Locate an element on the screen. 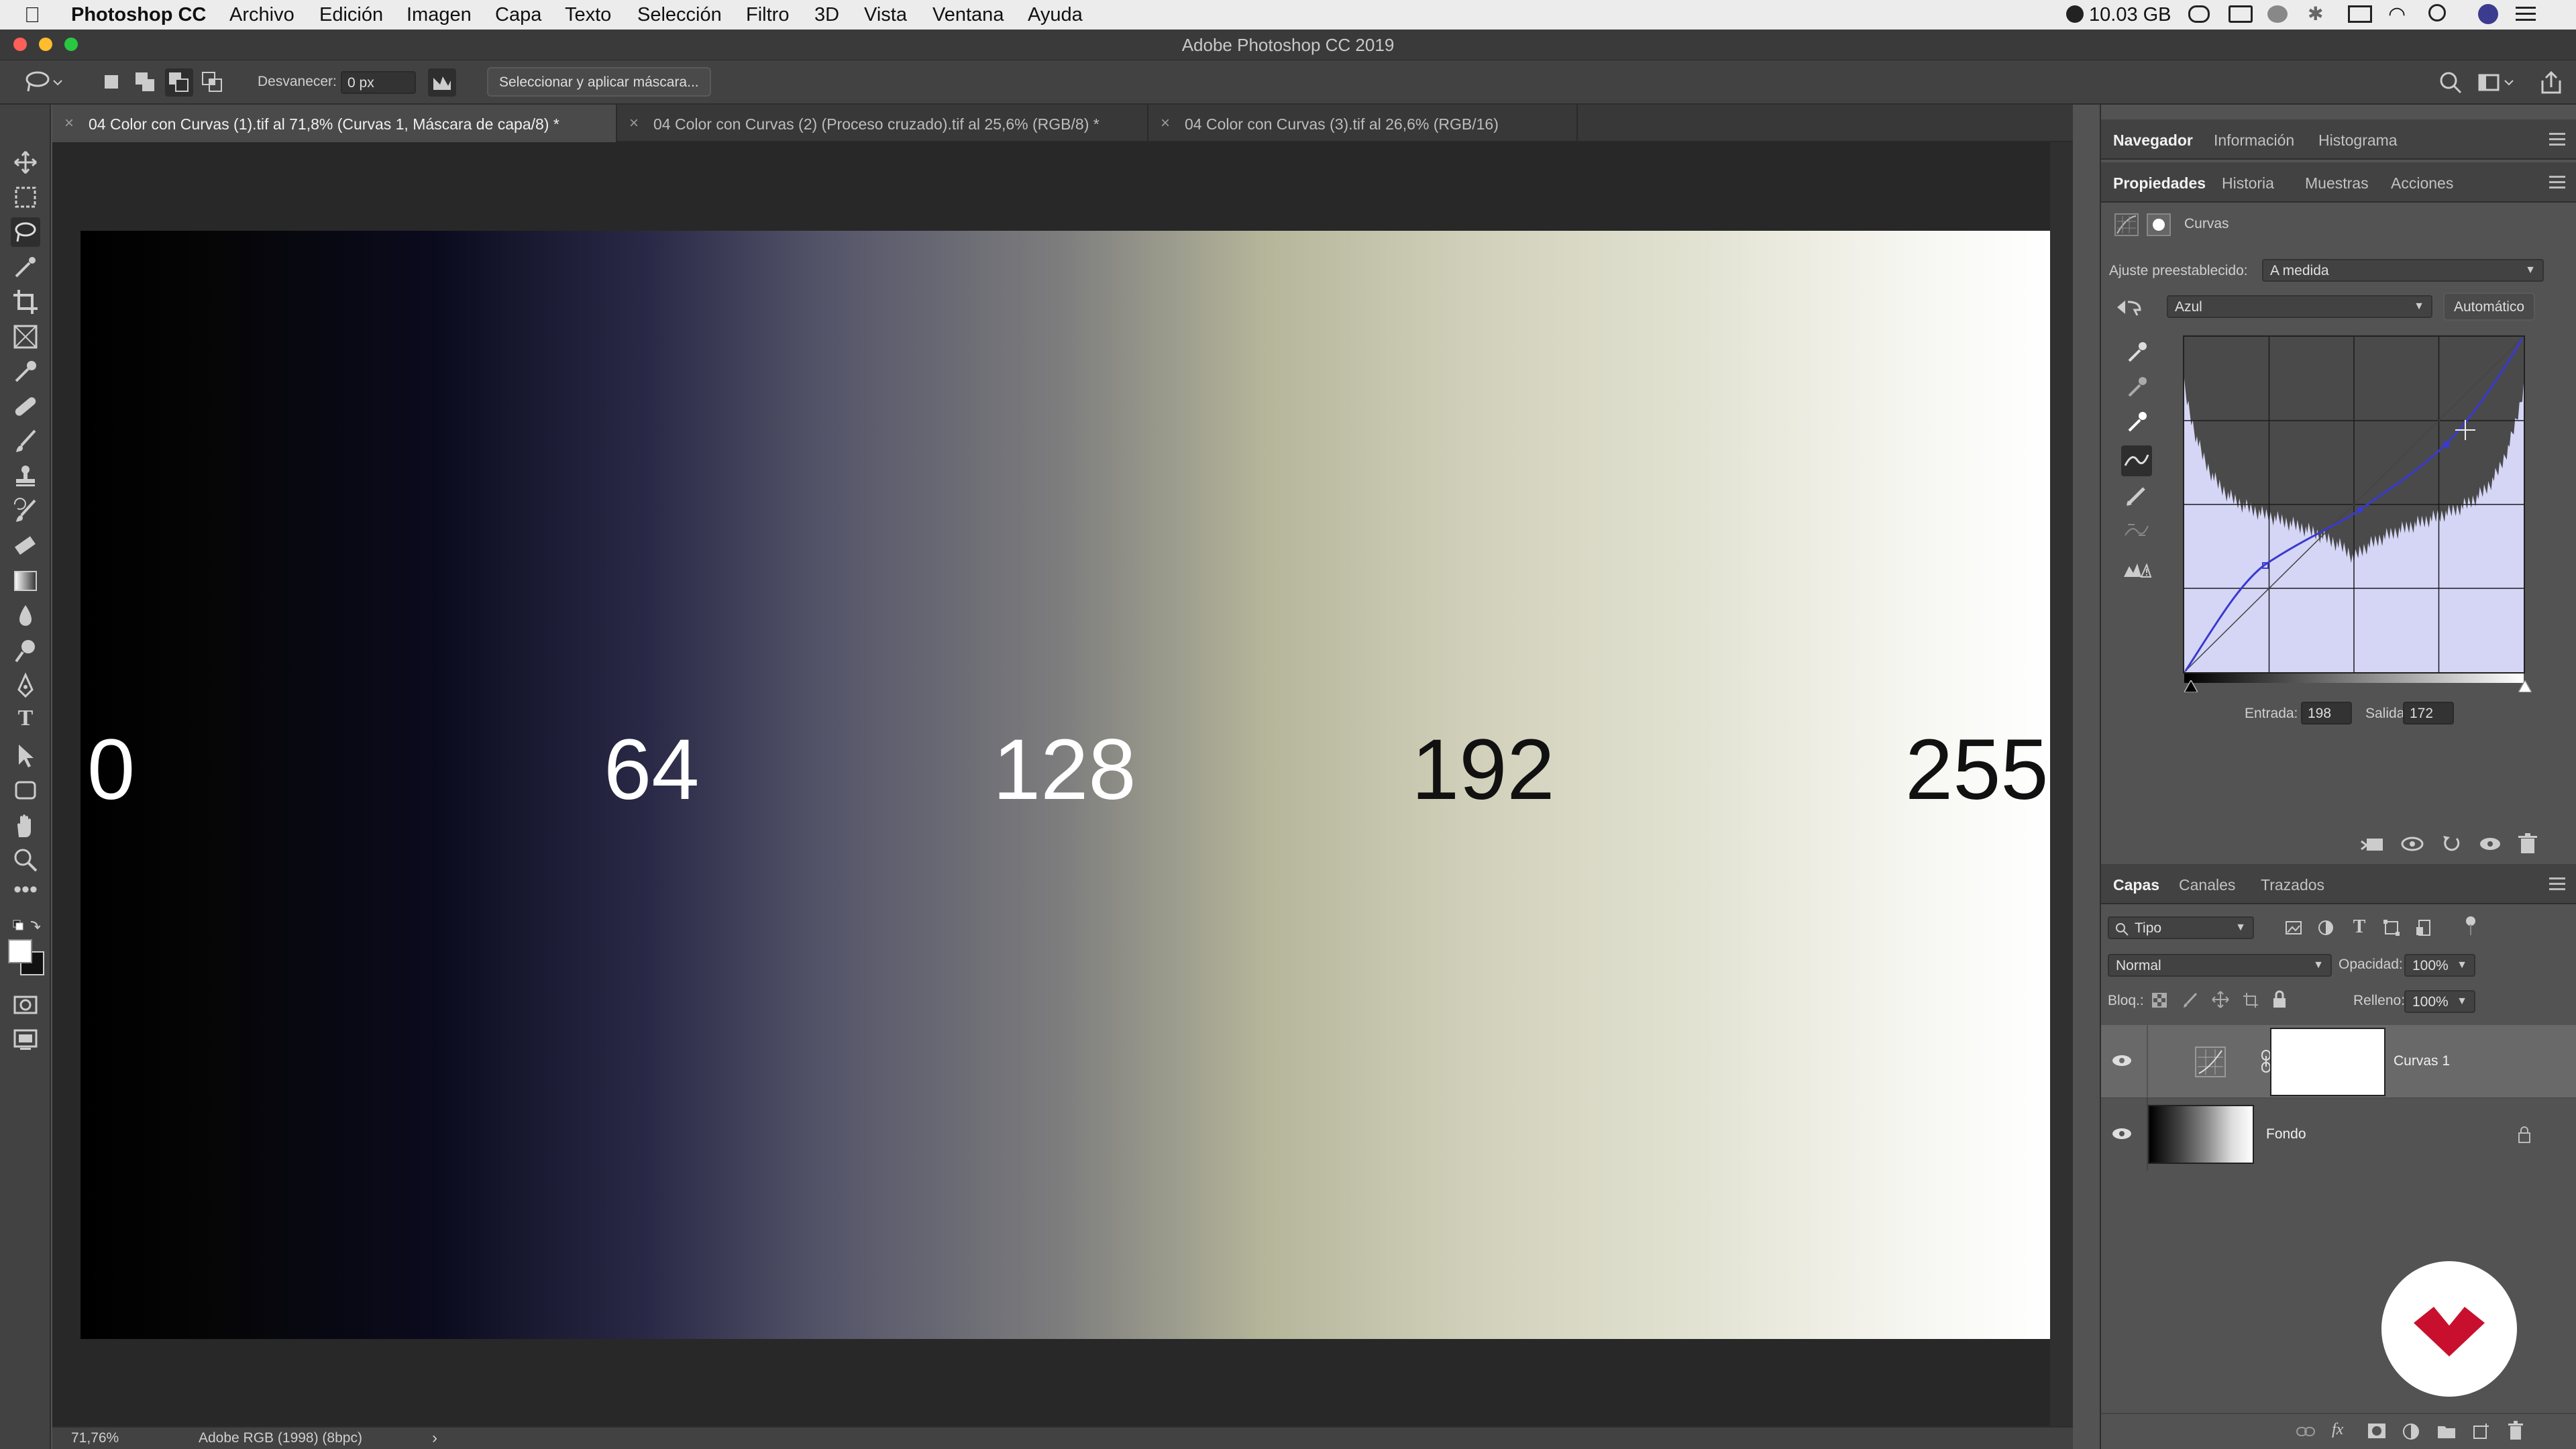 The image size is (2576, 1449). lock-image-pixels-icon is located at coordinates (2190, 1000).